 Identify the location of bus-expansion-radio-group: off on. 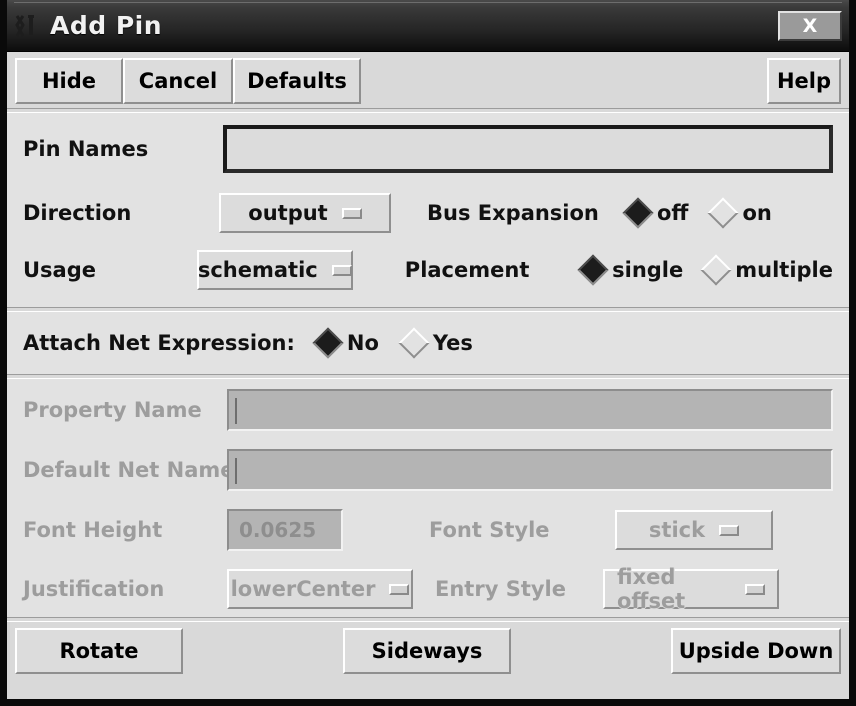
(697, 213).